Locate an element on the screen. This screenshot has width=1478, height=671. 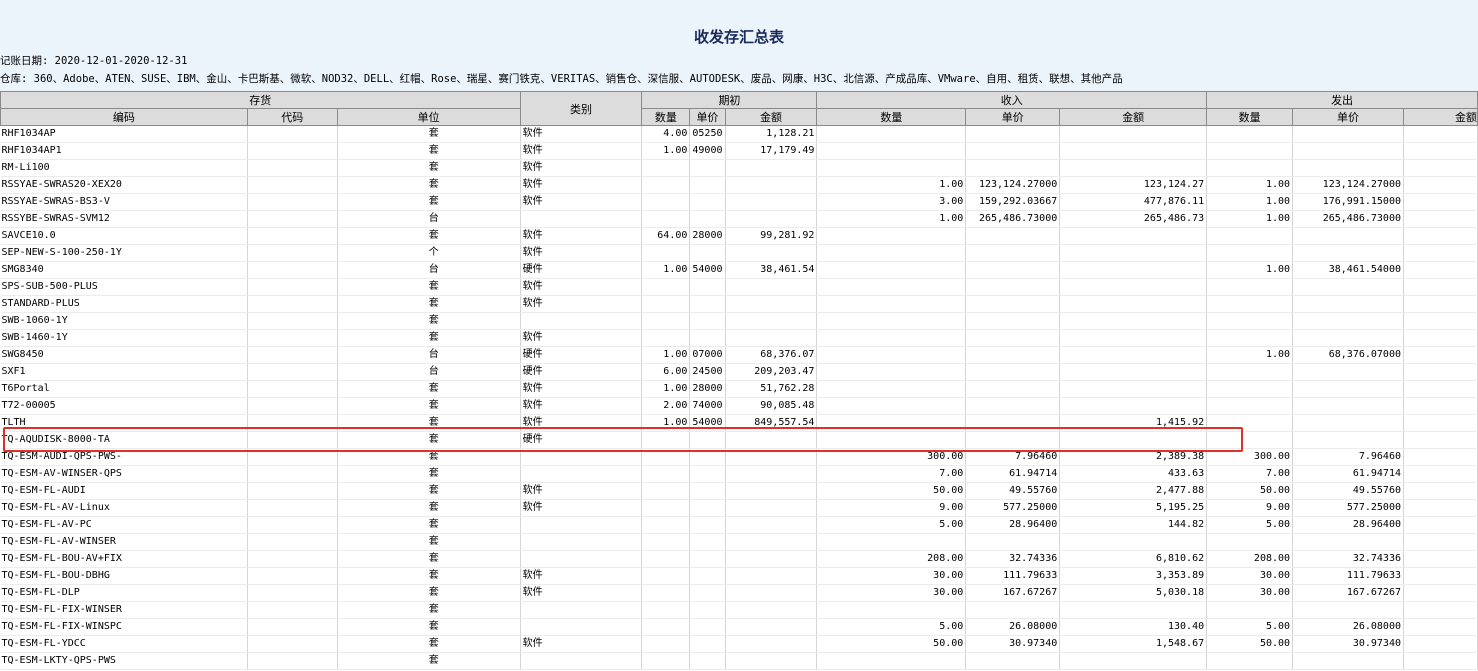
table-row: RHF1034AP1 套 软件 1.00 49000 17,179.49 is located at coordinates (739, 151).